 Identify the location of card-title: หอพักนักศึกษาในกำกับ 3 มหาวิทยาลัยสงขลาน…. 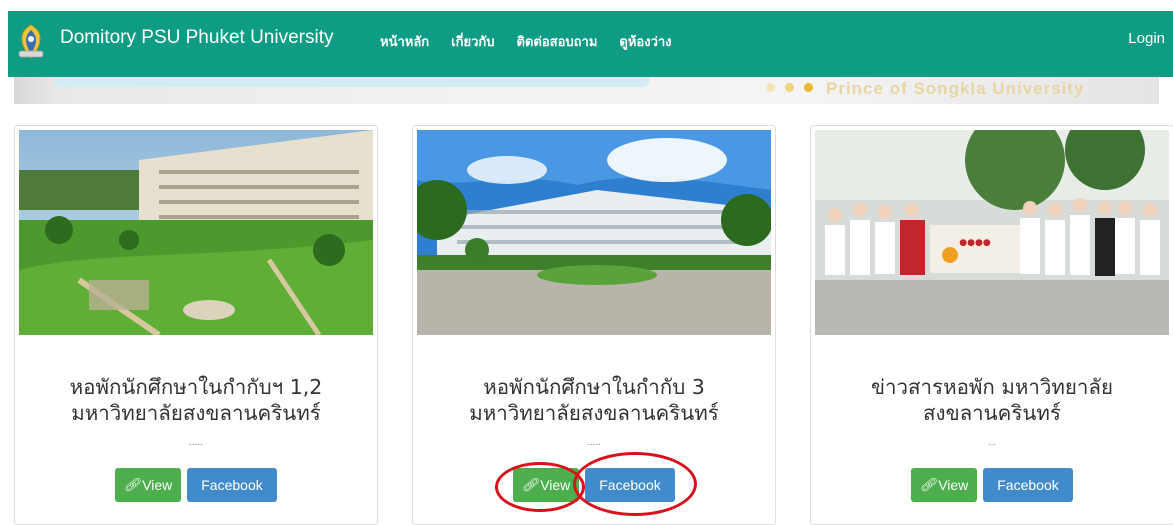
(594, 400).